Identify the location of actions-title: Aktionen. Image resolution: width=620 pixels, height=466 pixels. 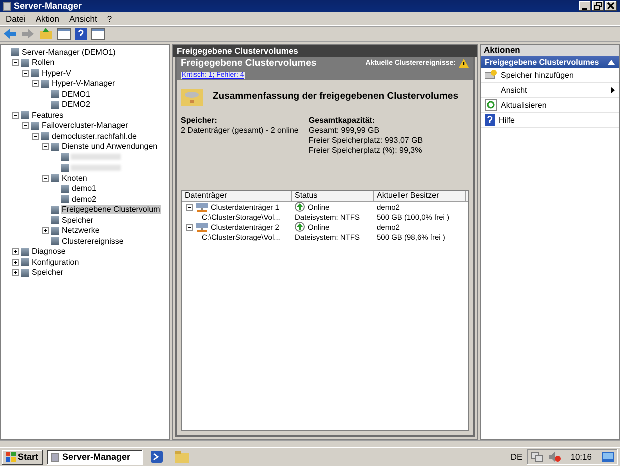
(550, 50).